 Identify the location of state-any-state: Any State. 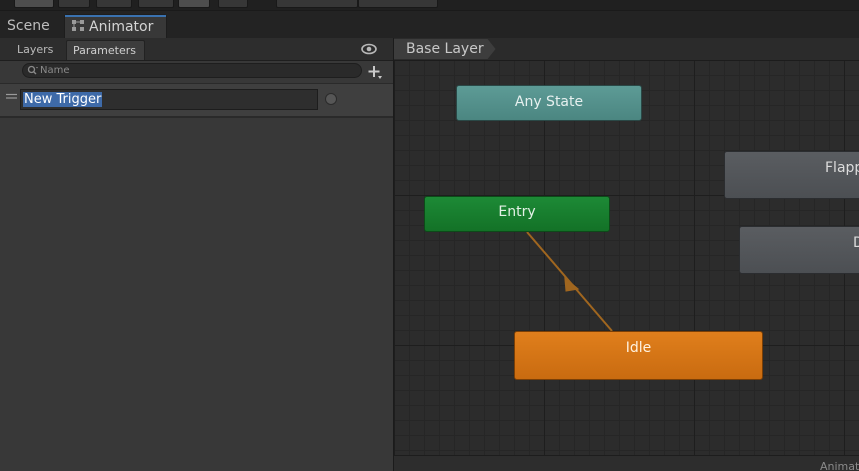
(549, 103).